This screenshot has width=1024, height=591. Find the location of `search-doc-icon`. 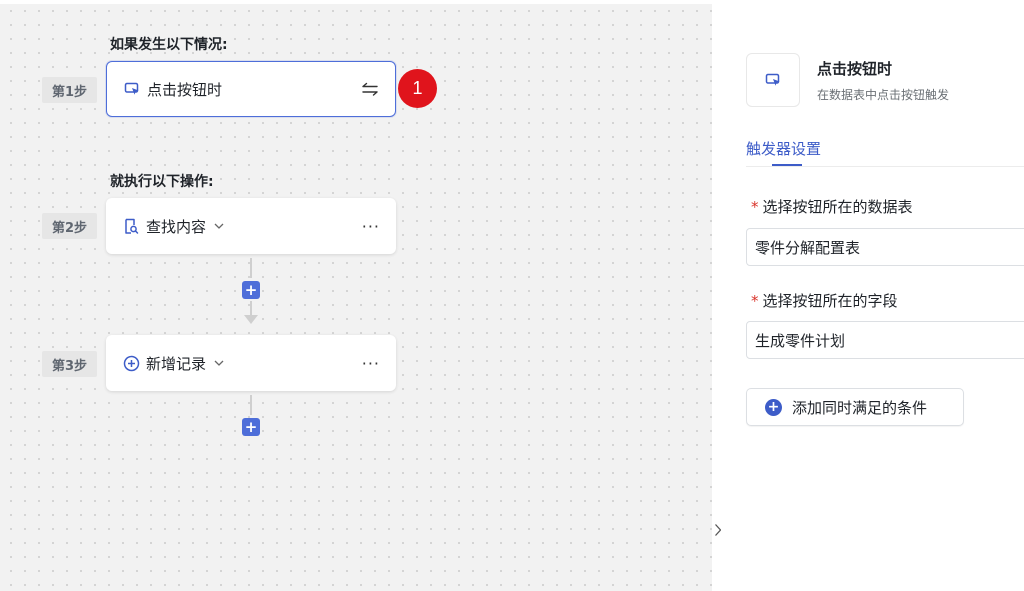

search-doc-icon is located at coordinates (131, 226).